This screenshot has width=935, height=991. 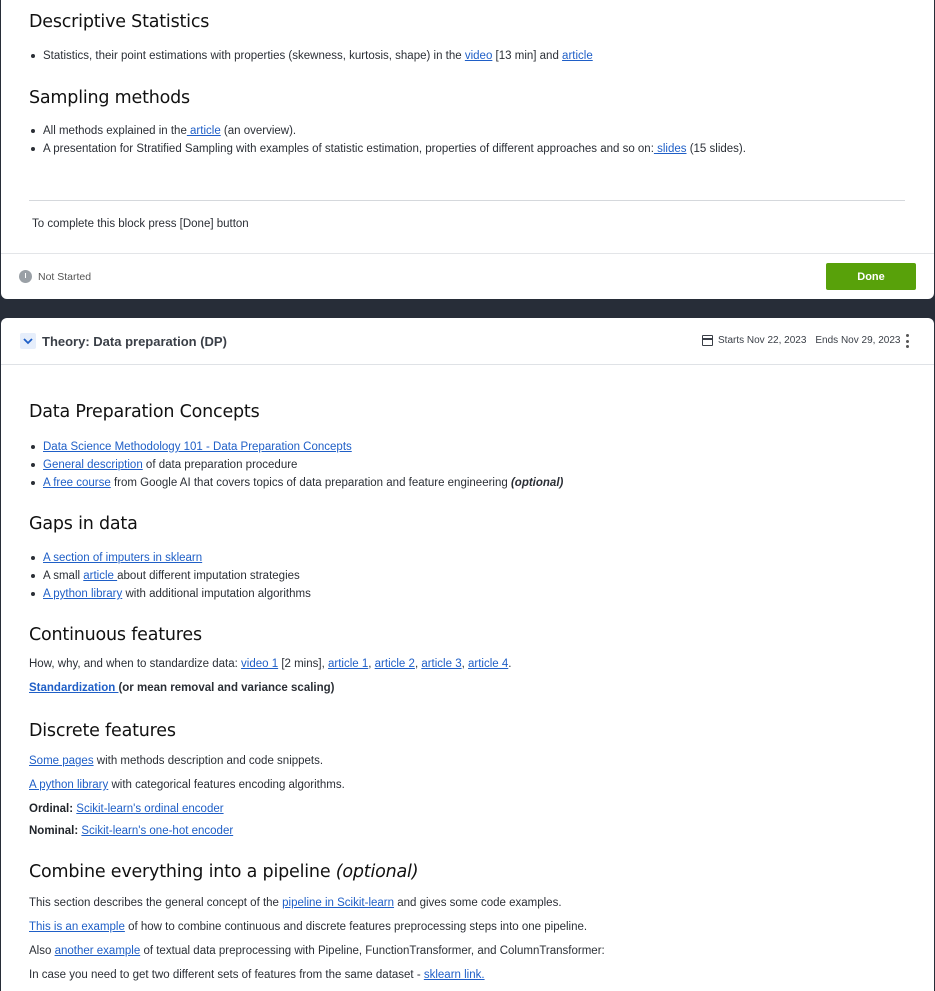 I want to click on example-link: This is an example, so click(x=77, y=927).